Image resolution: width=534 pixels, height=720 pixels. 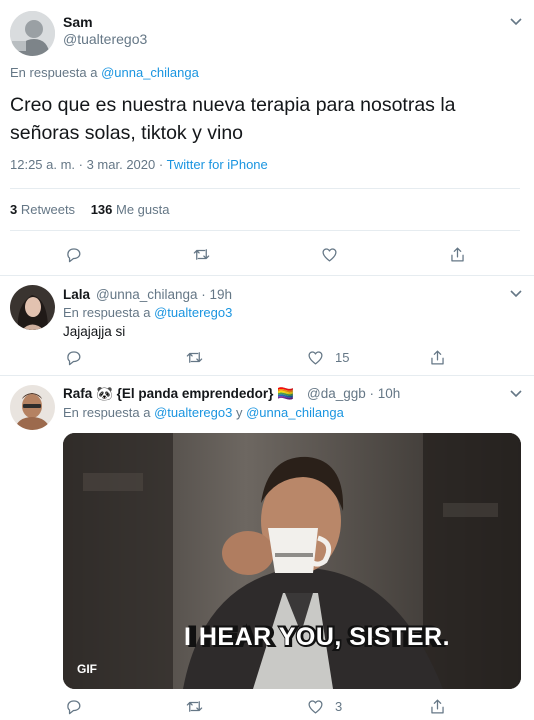 I want to click on like-button: 15, so click(x=327, y=357).